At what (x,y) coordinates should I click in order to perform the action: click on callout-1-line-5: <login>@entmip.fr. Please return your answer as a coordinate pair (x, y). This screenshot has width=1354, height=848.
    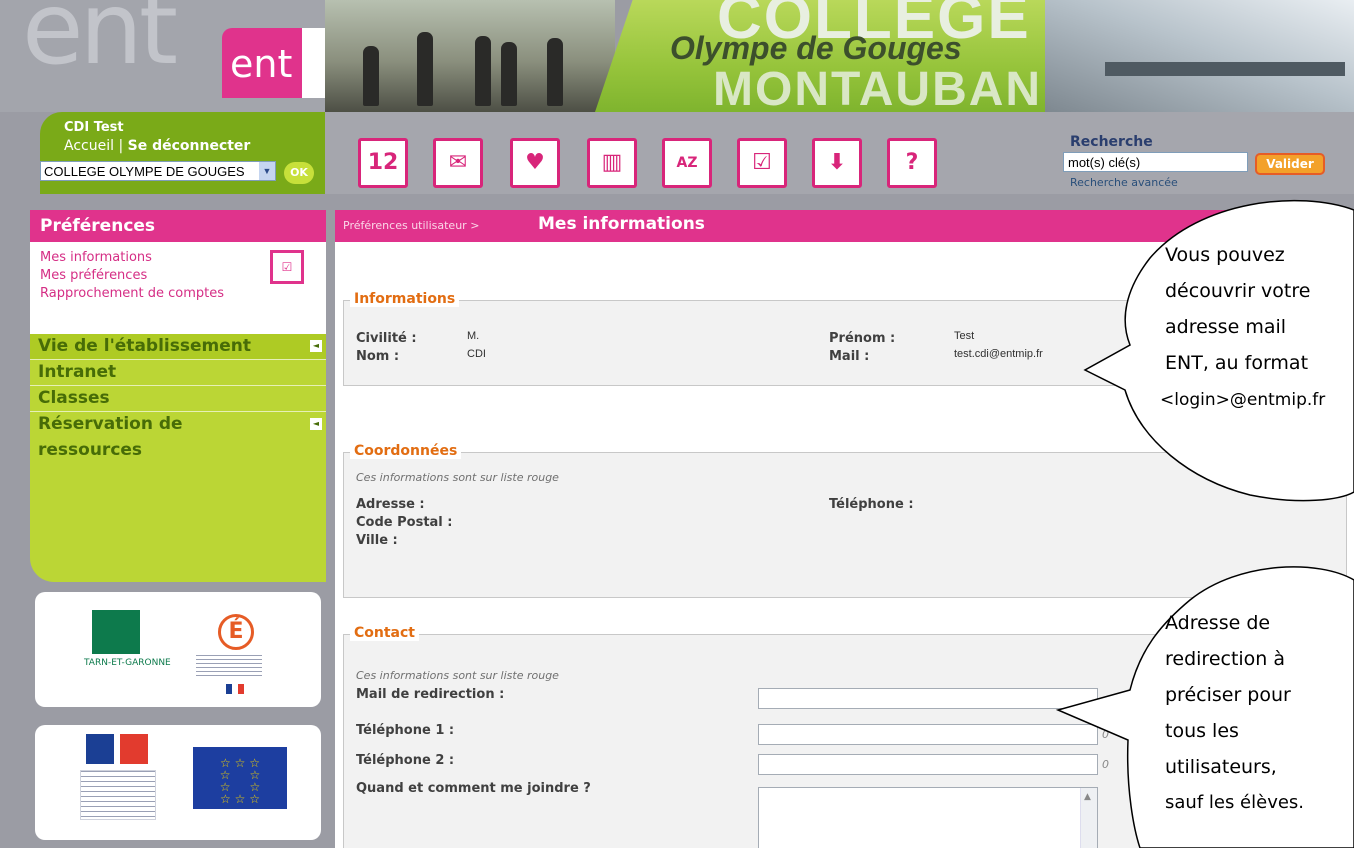
    Looking at the image, I should click on (1243, 400).